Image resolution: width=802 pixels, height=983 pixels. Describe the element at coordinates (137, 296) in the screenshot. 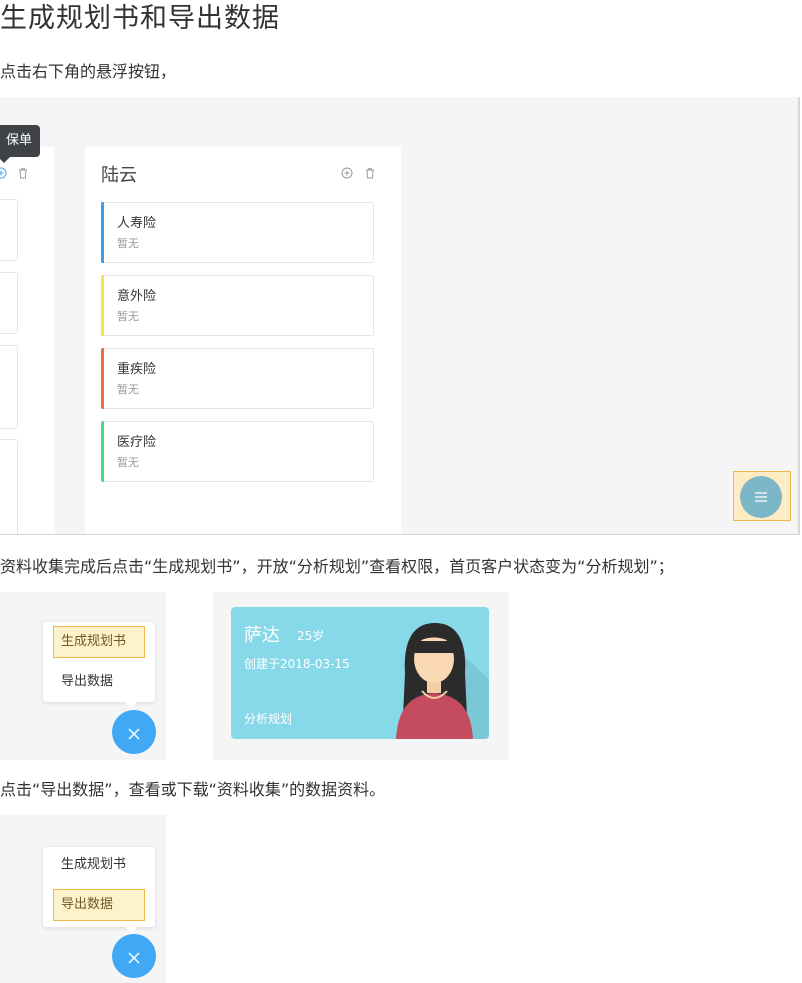

I see `insurance-name: 意外险` at that location.